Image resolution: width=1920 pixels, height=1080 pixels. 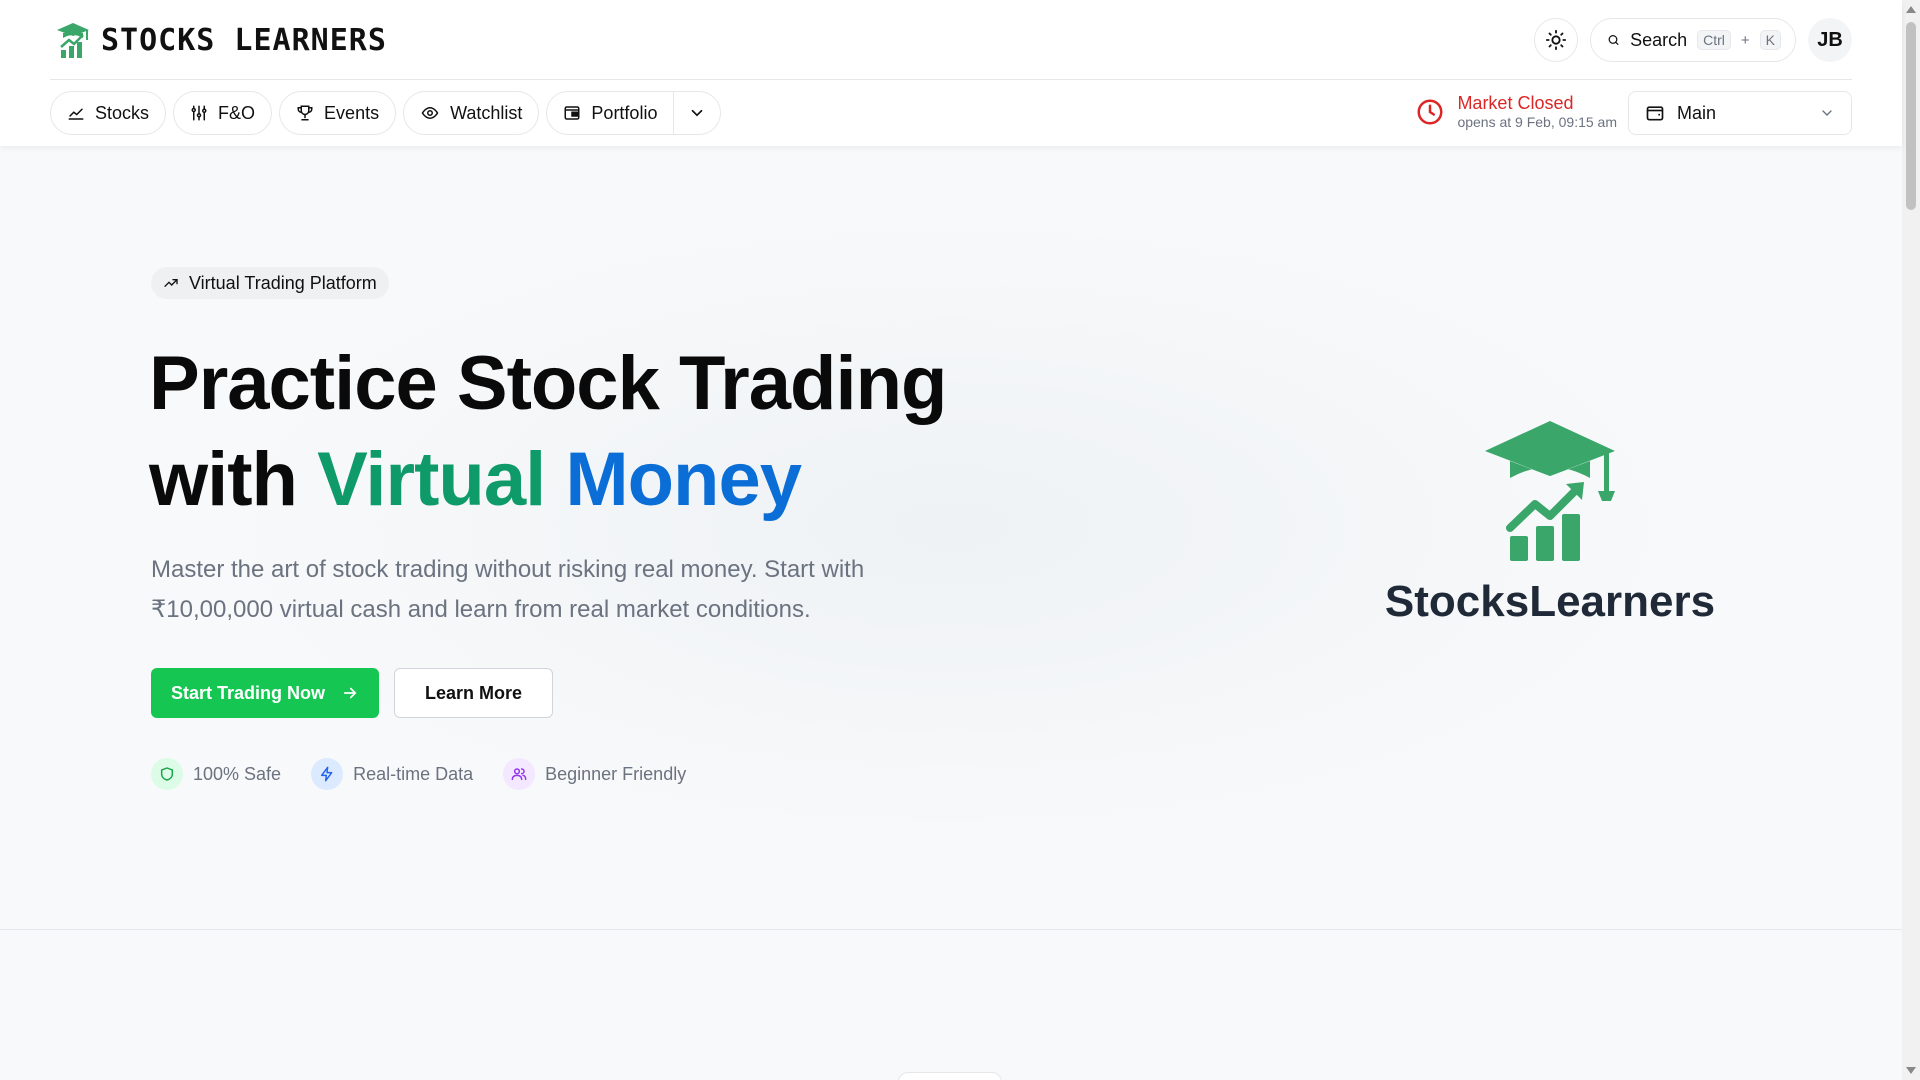 I want to click on nav-pills: Stocks F&O Events Watchlist Portfolio, so click(x=386, y=113).